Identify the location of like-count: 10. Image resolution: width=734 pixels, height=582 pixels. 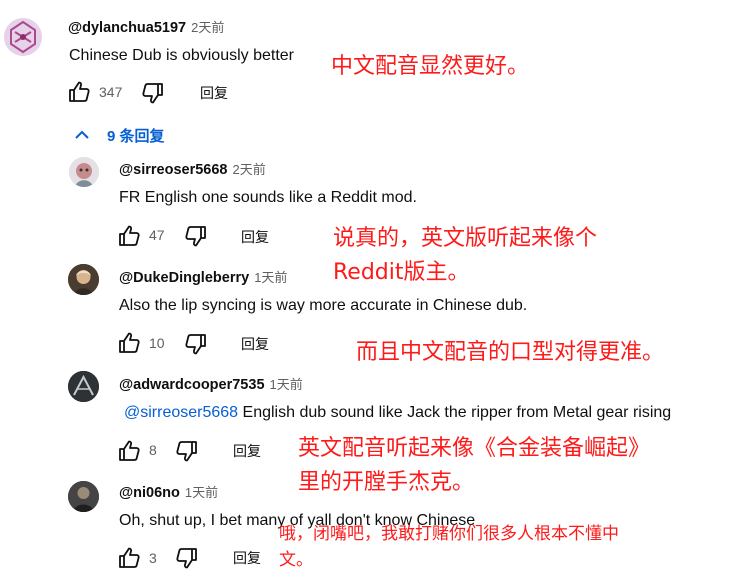
(157, 343).